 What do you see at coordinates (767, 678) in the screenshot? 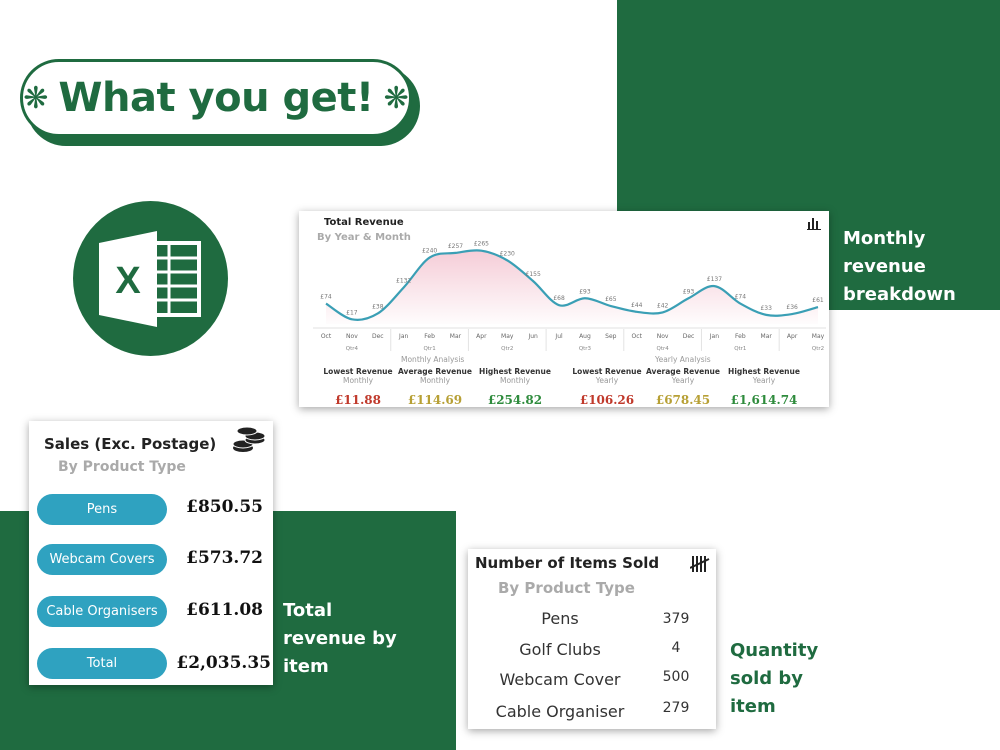
I see `caption-line: sold by` at bounding box center [767, 678].